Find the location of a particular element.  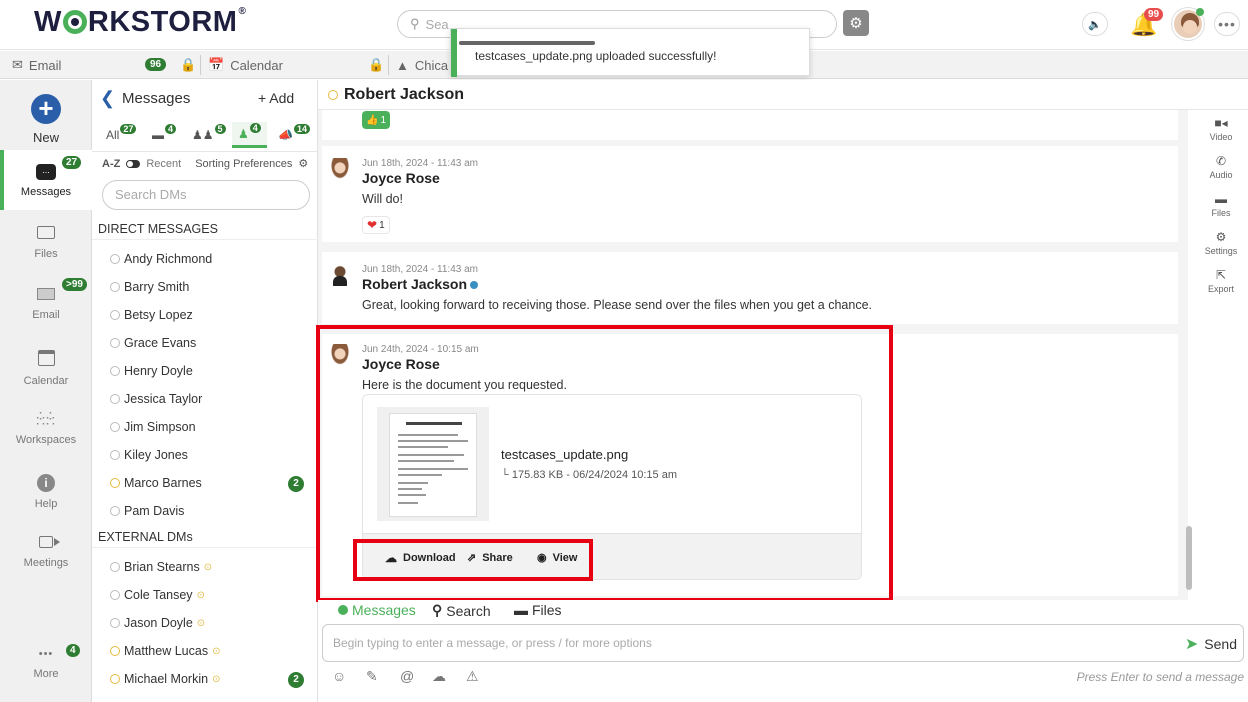

thumbs-up-reaction: 👍 1 is located at coordinates (376, 120).